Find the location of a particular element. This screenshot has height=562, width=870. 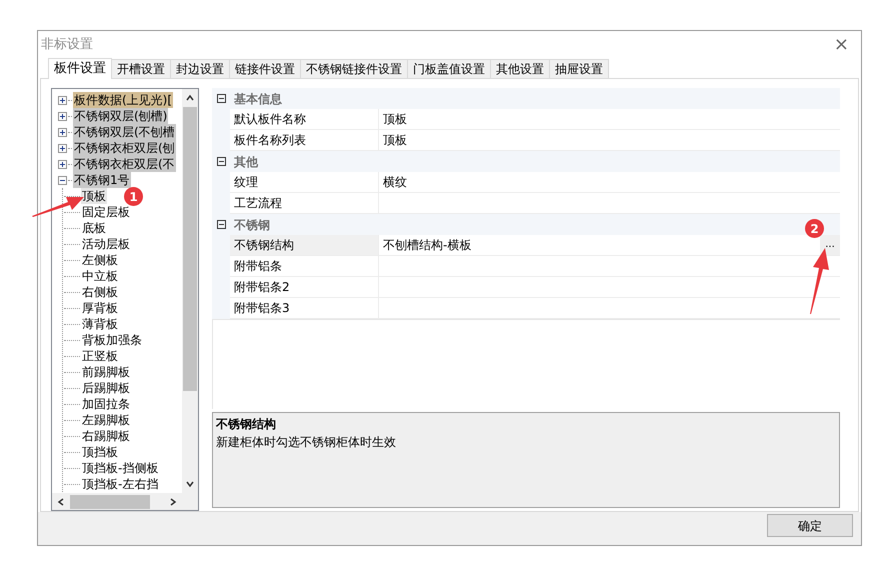

tree-item: 不锈钢双层(不刨槽 is located at coordinates (124, 132).